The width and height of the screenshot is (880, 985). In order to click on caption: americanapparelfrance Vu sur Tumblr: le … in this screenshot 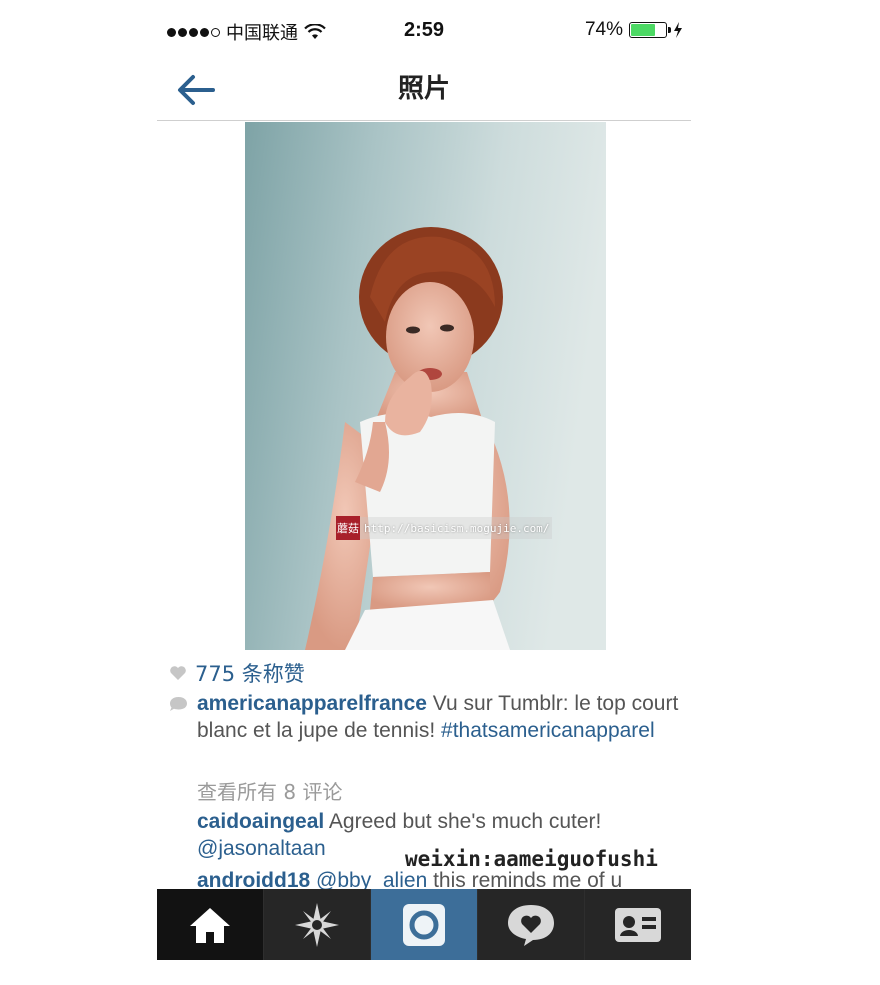, I will do `click(424, 717)`.